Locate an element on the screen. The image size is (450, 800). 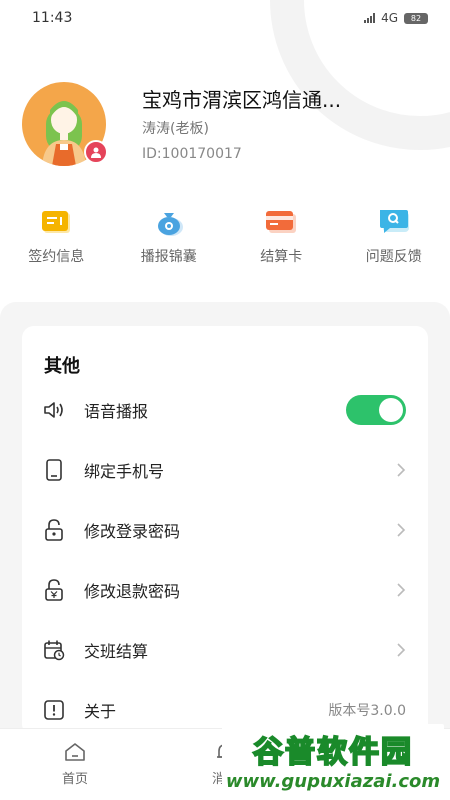
watermark-title: 谷普软件园 is located at coordinates (332, 752).